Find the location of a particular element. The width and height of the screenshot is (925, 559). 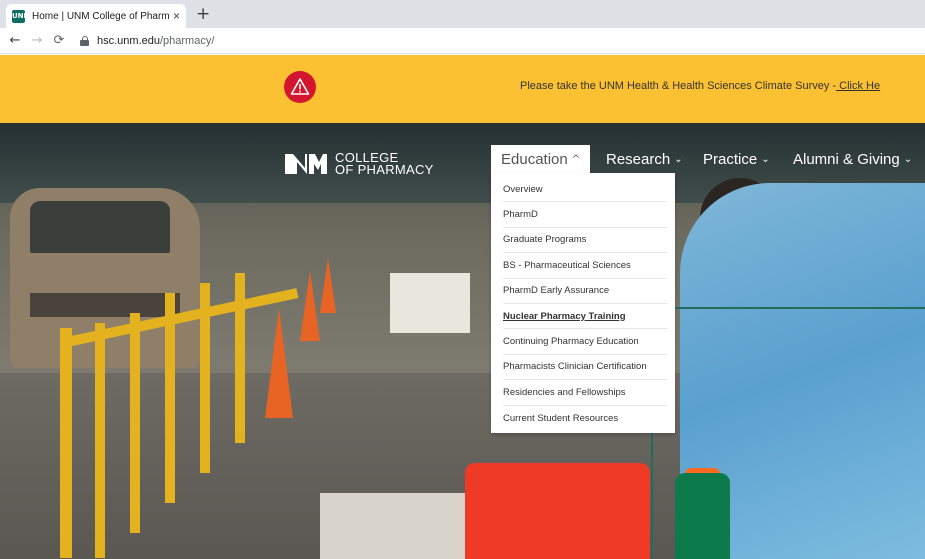

url-host: hsc.unm.edu is located at coordinates (128, 40).